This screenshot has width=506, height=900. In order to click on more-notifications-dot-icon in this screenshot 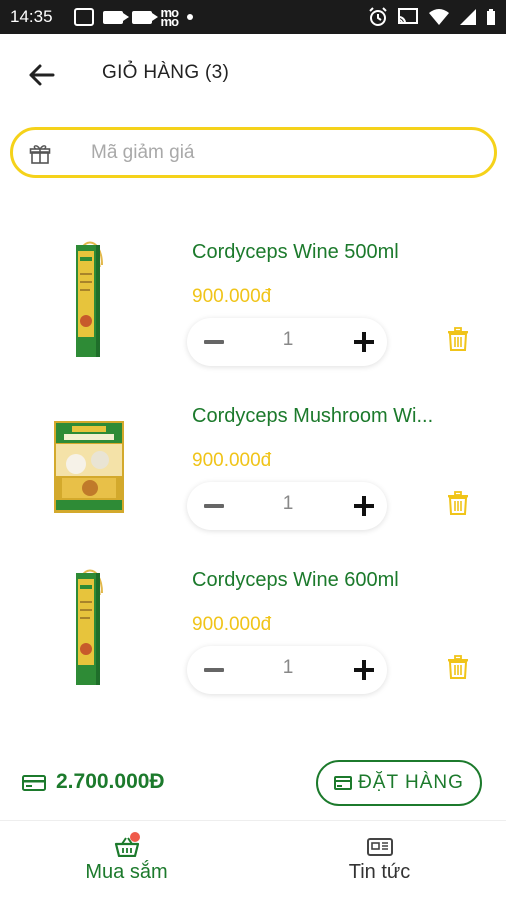, I will do `click(190, 17)`.